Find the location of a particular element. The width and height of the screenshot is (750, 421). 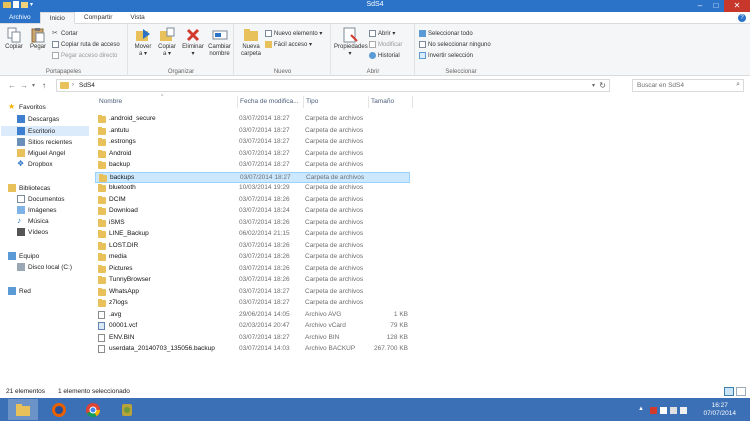

paste-shortcut-button: Pegar acceso directo is located at coordinates (84, 55).